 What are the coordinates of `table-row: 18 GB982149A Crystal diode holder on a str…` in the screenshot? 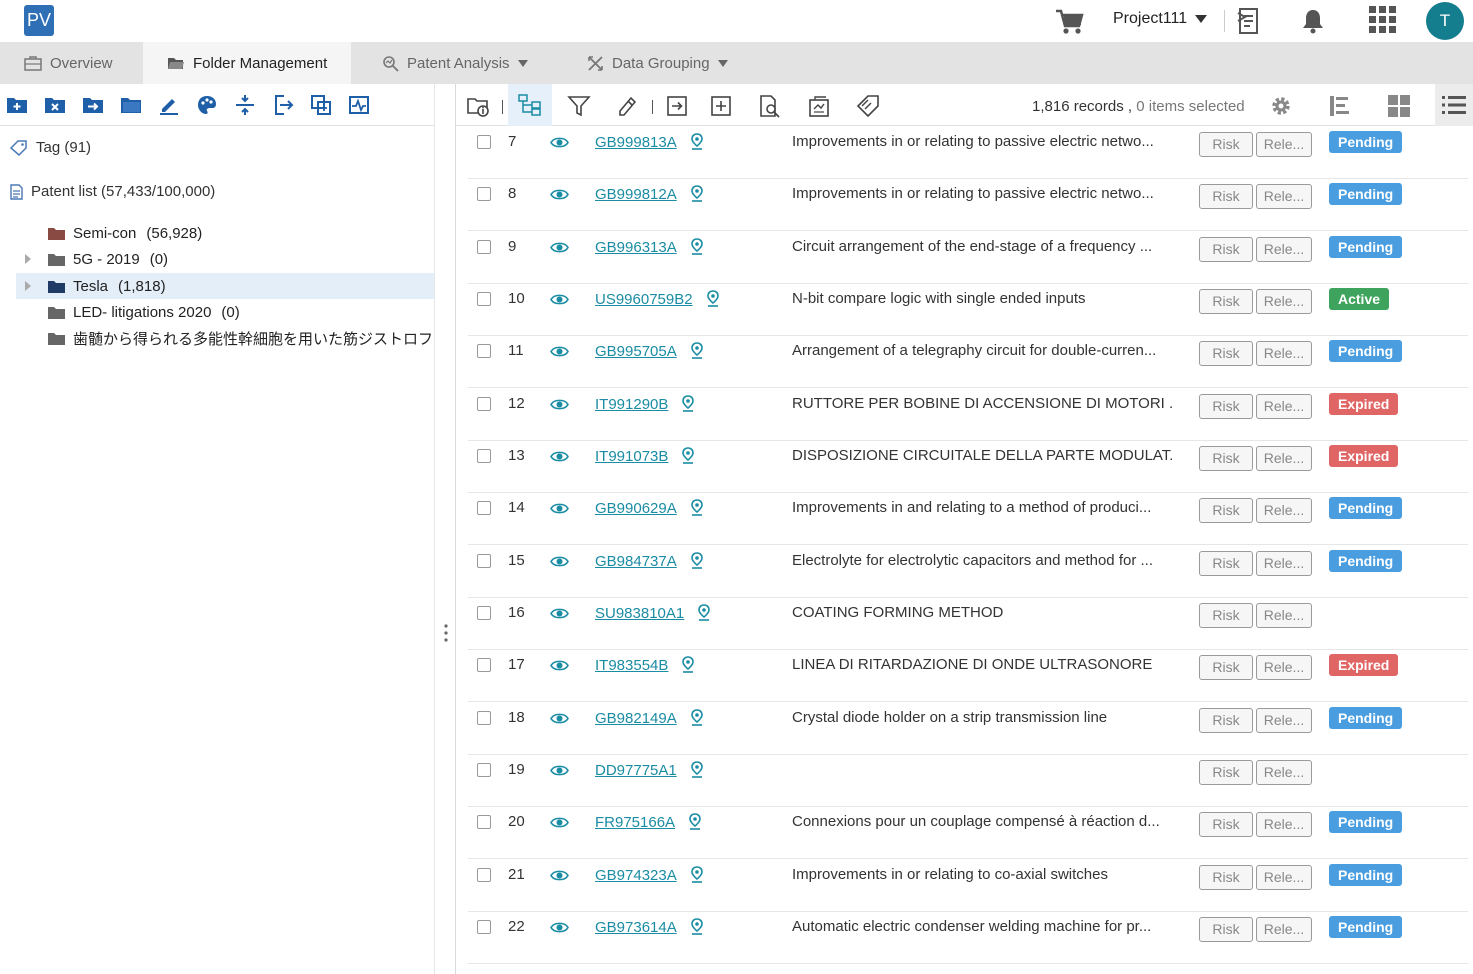 It's located at (968, 729).